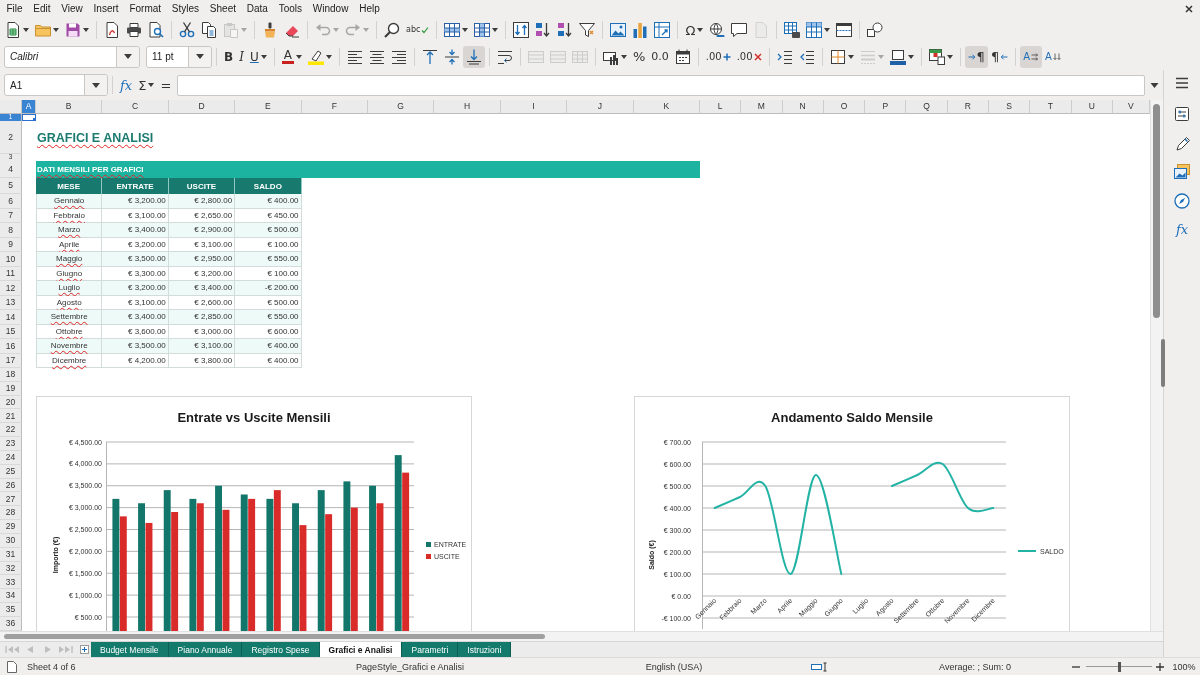 Image resolution: width=1200 pixels, height=675 pixels. What do you see at coordinates (418, 30) in the screenshot?
I see `spelling-button: abc` at bounding box center [418, 30].